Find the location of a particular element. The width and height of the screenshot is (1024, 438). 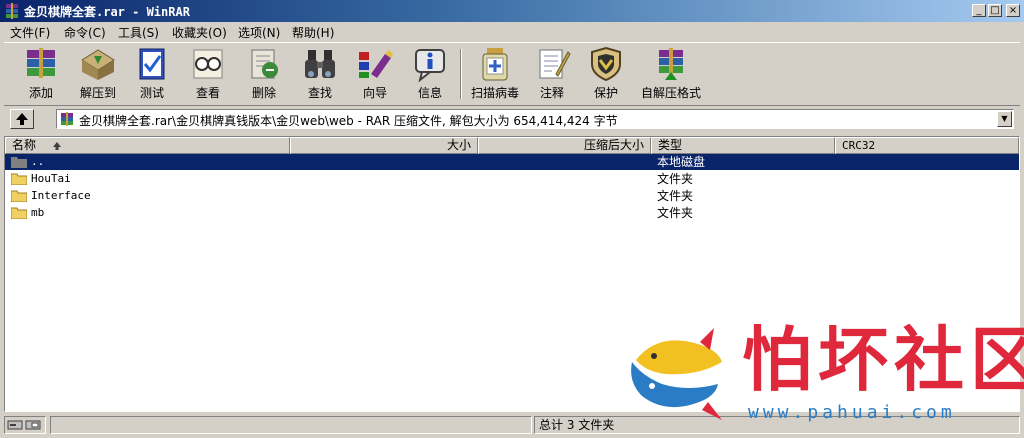

column-header-crc32: CRC32 is located at coordinates (927, 145).